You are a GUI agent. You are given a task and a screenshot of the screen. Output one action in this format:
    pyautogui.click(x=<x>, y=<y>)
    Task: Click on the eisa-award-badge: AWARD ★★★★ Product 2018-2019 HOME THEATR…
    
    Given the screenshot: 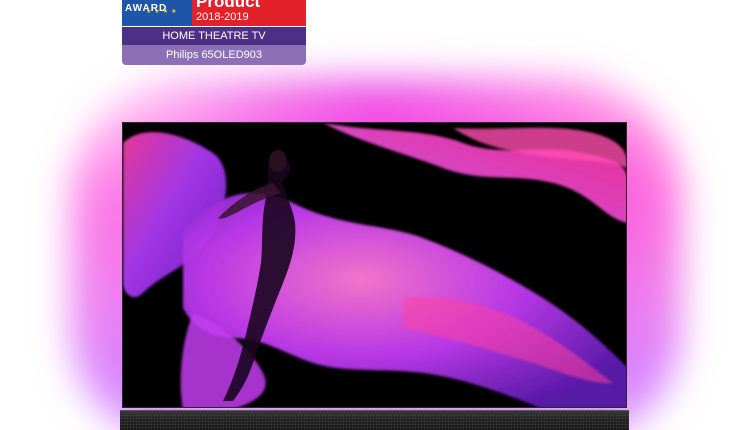 What is the action you would take?
    pyautogui.click(x=214, y=34)
    